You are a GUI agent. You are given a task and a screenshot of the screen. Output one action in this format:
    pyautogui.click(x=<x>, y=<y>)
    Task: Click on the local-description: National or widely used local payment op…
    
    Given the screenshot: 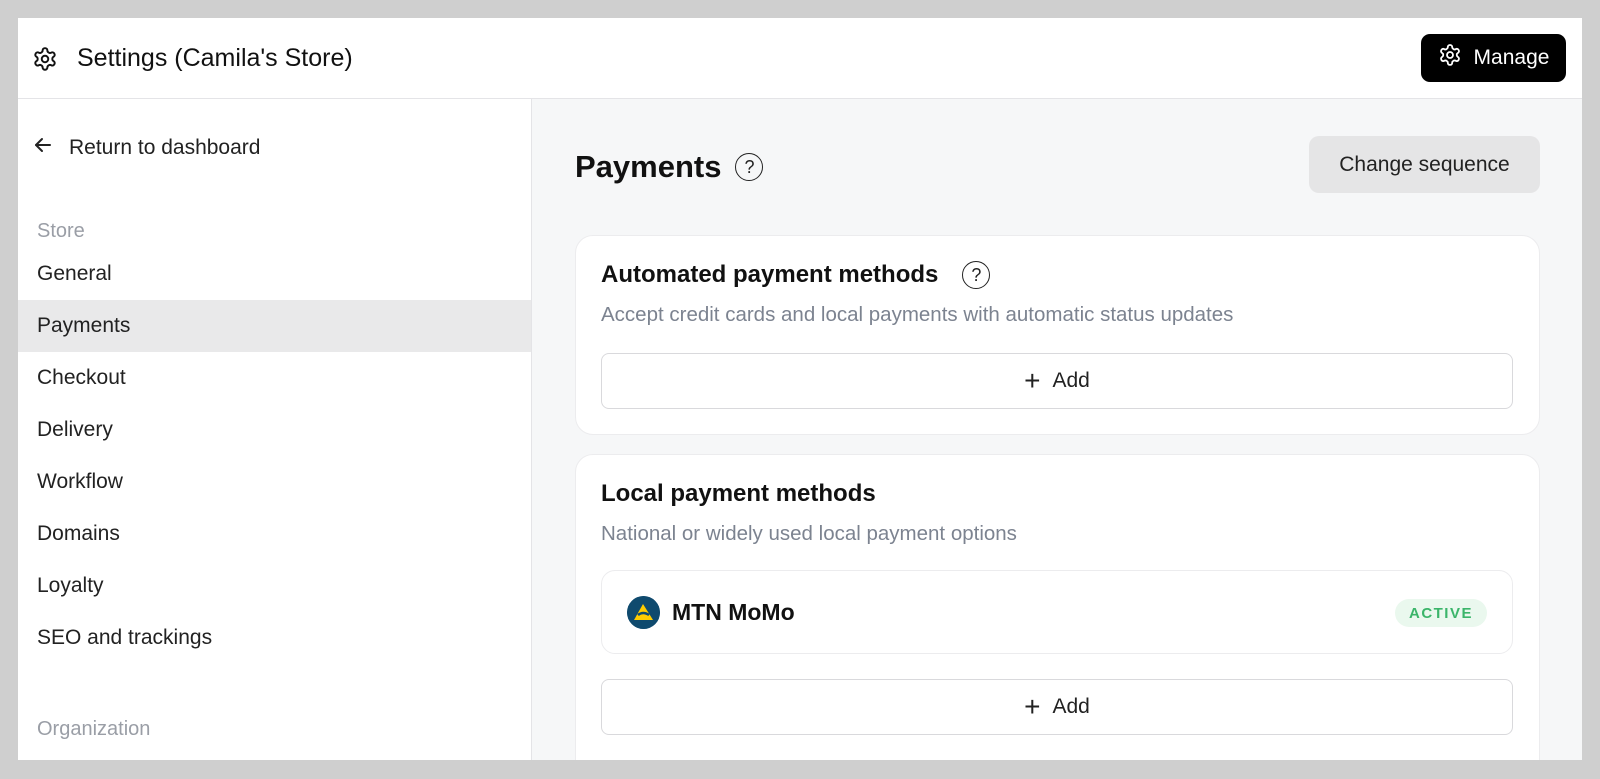 What is the action you would take?
    pyautogui.click(x=809, y=533)
    